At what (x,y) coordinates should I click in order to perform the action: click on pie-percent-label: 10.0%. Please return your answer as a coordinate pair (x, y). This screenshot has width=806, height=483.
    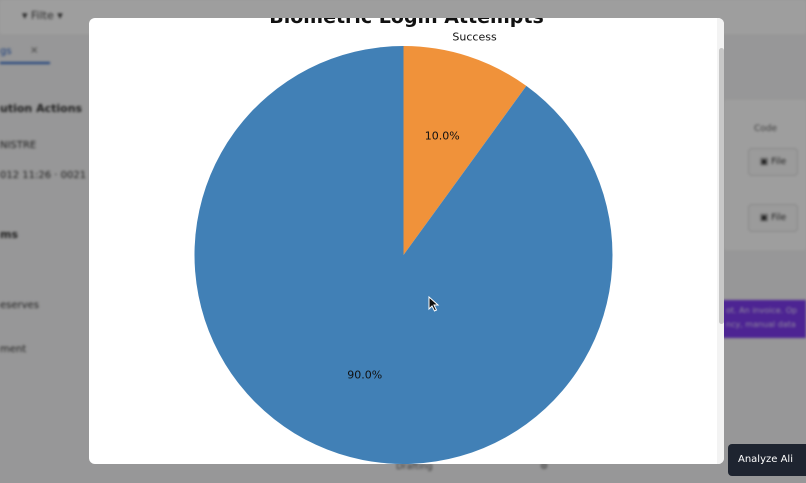
    Looking at the image, I should click on (442, 136).